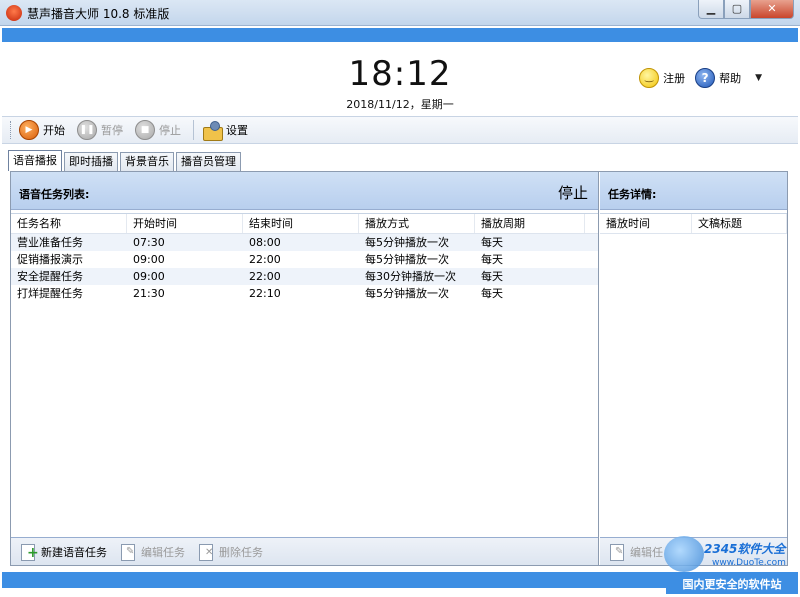  What do you see at coordinates (304, 242) in the screenshot?
I see `table-row: 营业准备任务 07:30 08:00 每5分钟播放一次 每天` at bounding box center [304, 242].